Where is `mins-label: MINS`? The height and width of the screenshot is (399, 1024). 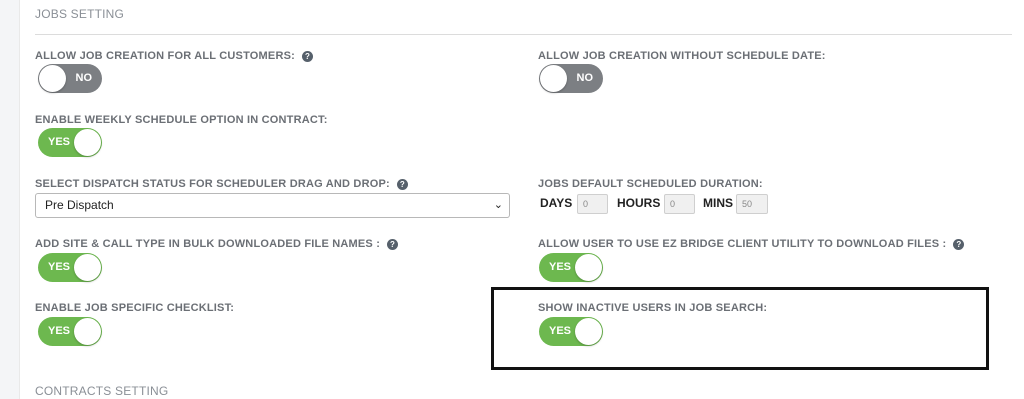
mins-label: MINS is located at coordinates (718, 203).